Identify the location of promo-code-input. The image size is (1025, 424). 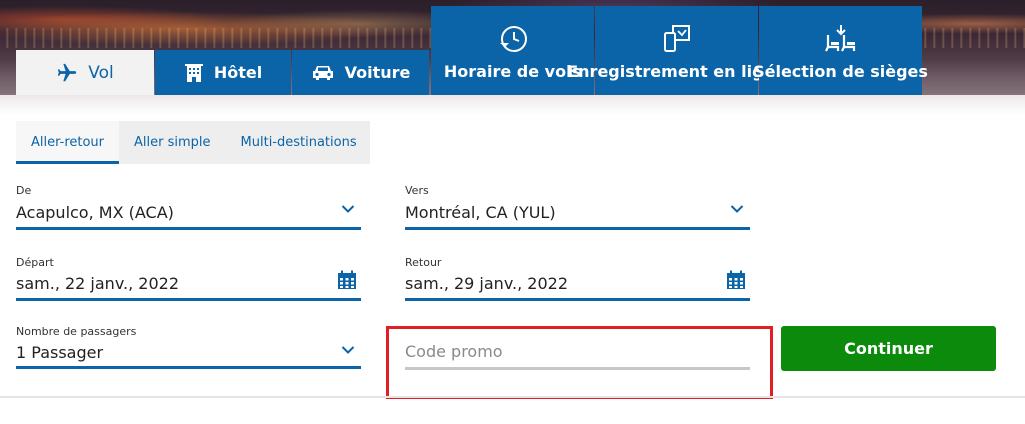
(577, 351).